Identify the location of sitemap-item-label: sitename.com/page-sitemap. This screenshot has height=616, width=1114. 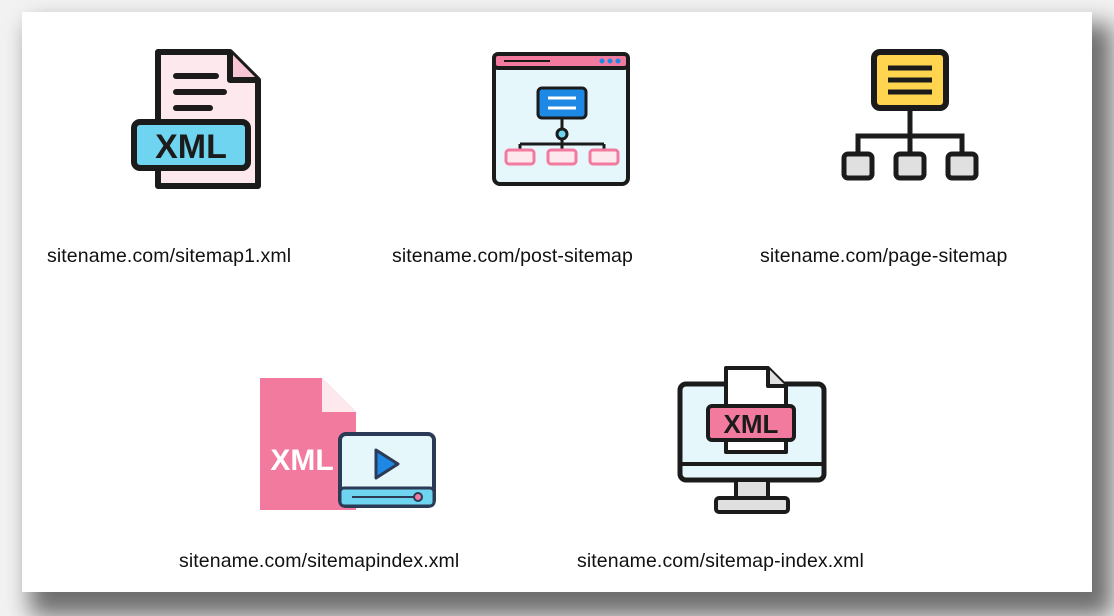
(884, 256).